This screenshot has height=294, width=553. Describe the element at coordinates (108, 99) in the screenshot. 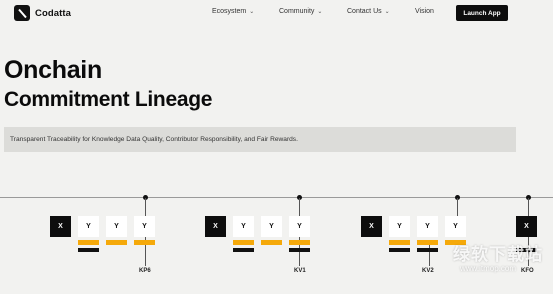

I see `hero-title-line2: Commitment Lineage` at that location.